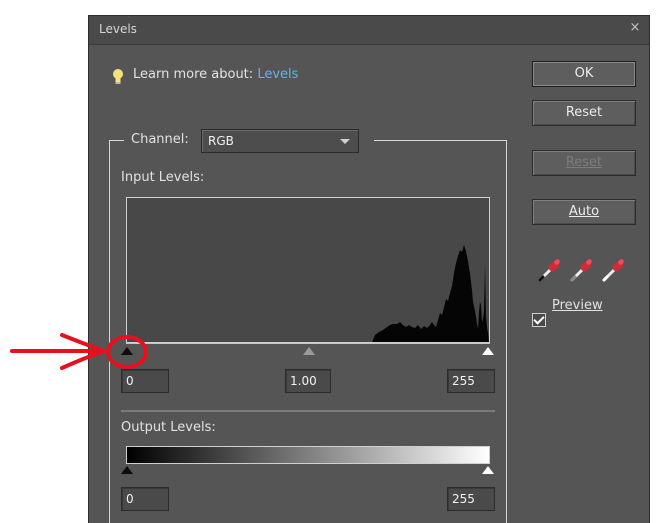  Describe the element at coordinates (145, 381) in the screenshot. I see `input-black-field: 0` at that location.